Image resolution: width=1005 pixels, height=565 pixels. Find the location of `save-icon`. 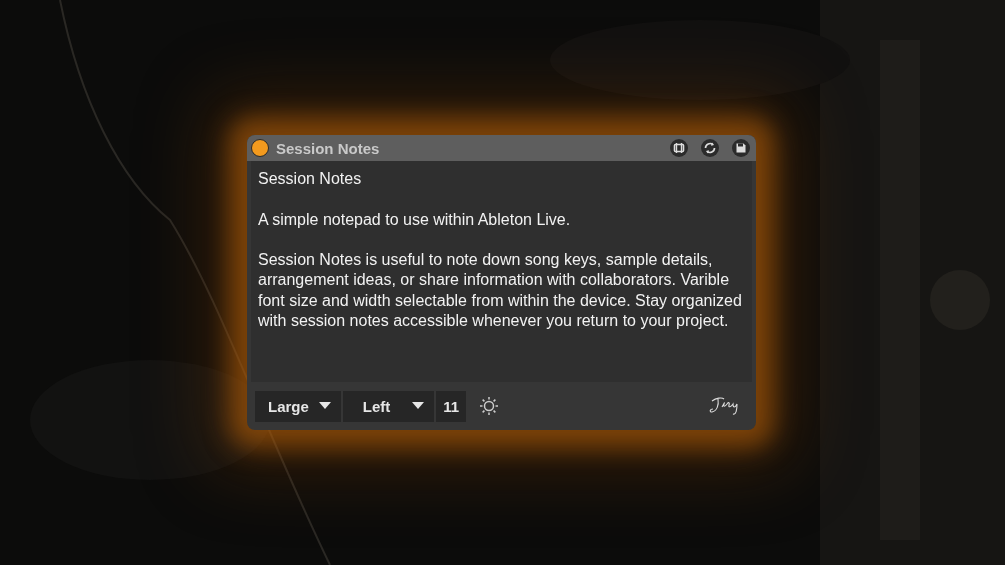

save-icon is located at coordinates (741, 148).